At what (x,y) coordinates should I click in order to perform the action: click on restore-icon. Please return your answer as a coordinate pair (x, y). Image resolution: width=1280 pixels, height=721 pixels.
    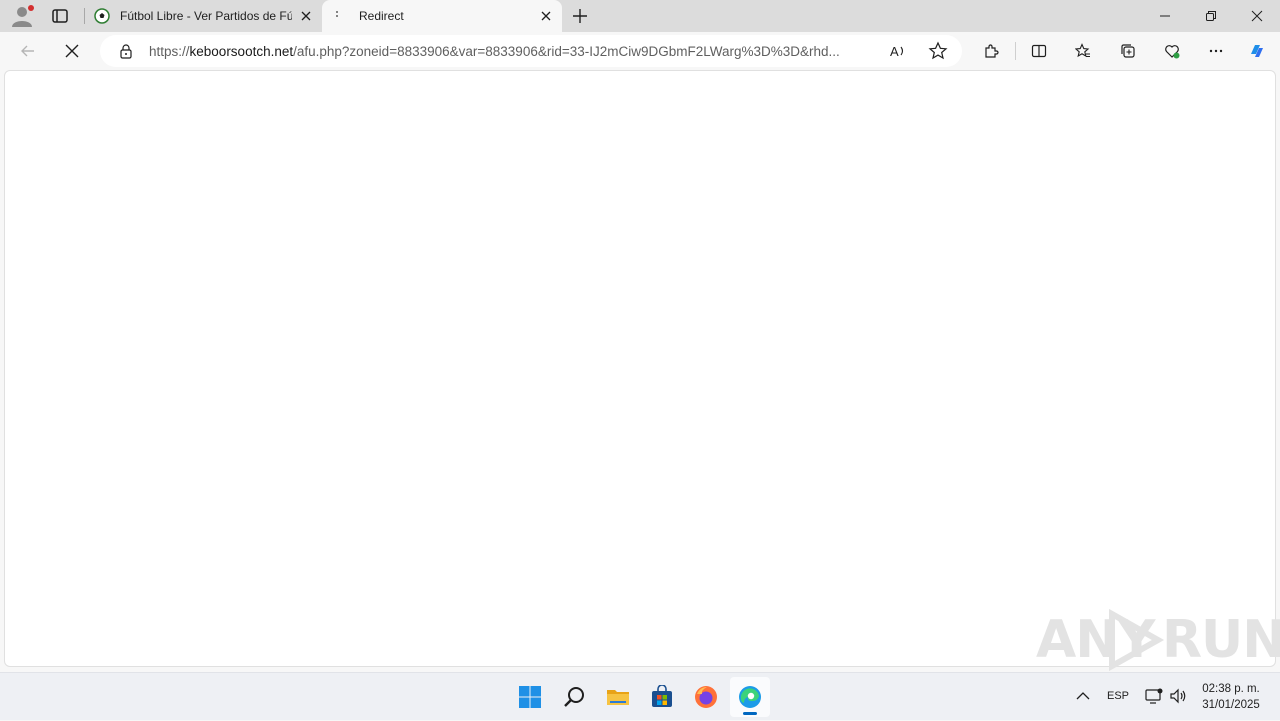
    Looking at the image, I should click on (1211, 16).